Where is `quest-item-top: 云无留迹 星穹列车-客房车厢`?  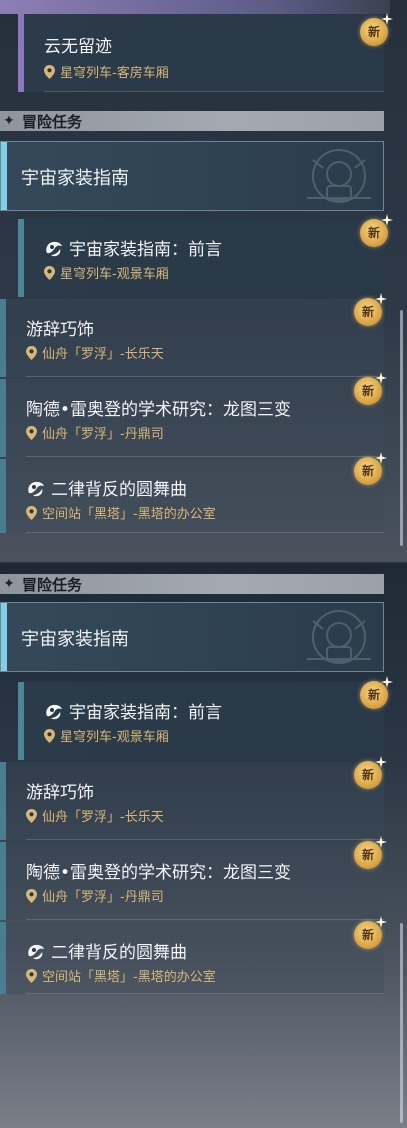 quest-item-top: 云无留迹 星穹列车-客房车厢 is located at coordinates (201, 53).